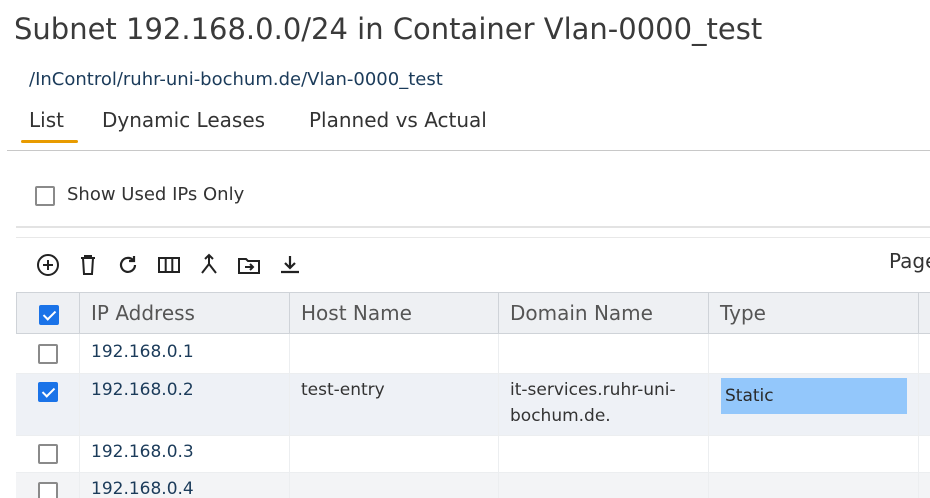 The image size is (930, 498). I want to click on columns-icon, so click(169, 265).